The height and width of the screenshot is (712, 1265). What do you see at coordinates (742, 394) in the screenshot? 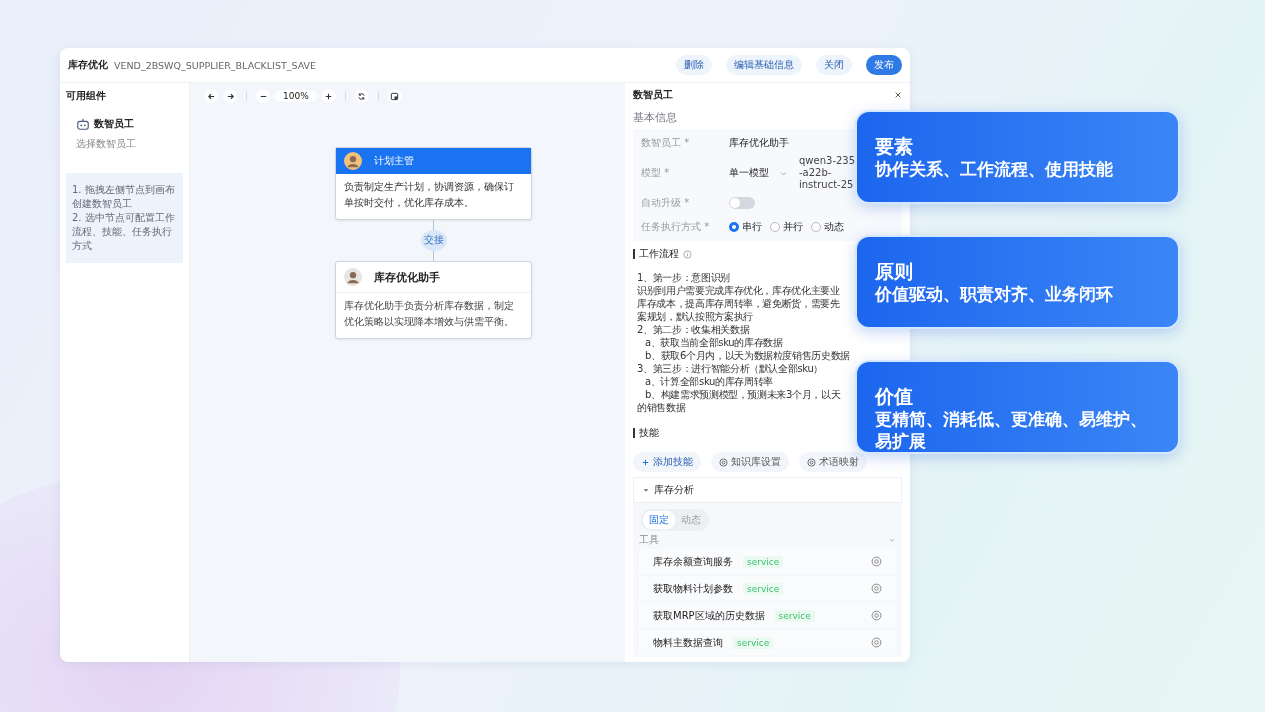
I see `workflow-line: b、构建需求预测模型，预测未来3个月，以天` at bounding box center [742, 394].